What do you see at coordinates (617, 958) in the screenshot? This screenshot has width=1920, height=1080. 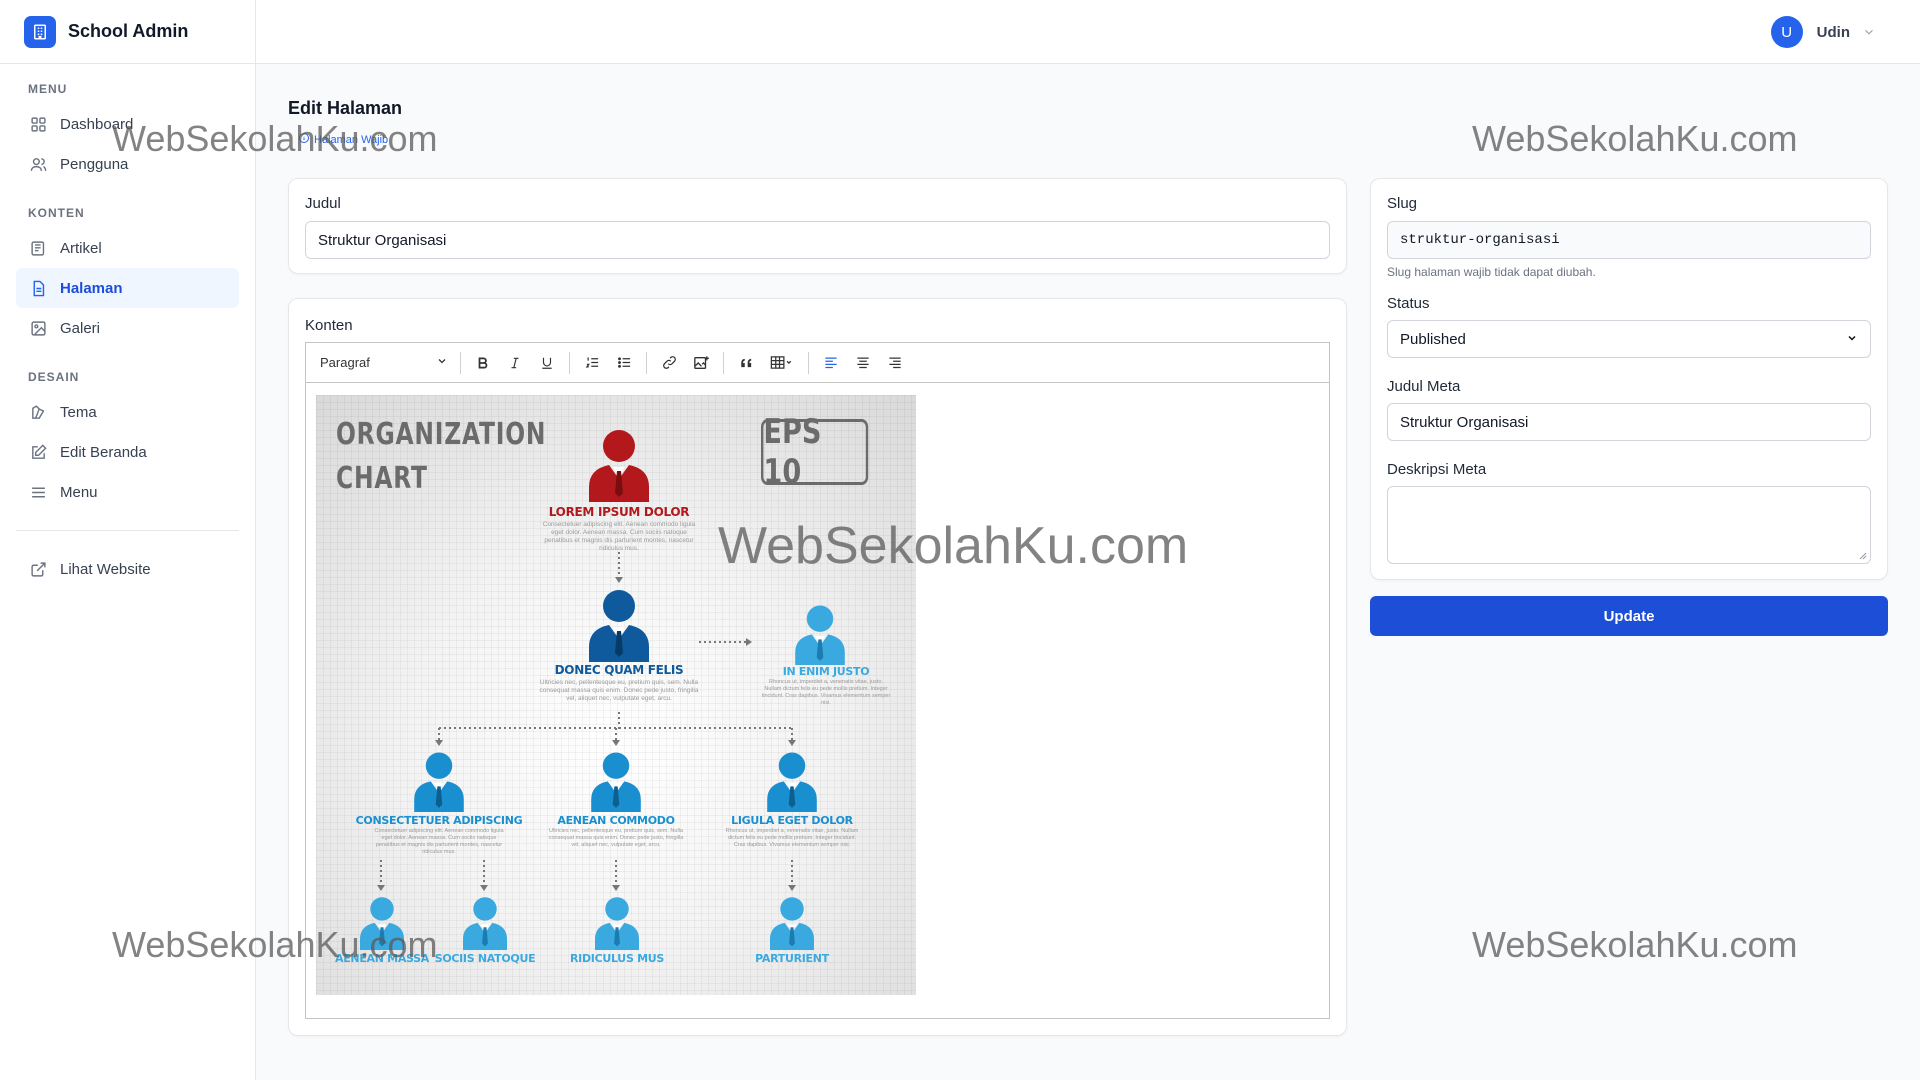 I see `node-name: RIDICULUS MUS` at bounding box center [617, 958].